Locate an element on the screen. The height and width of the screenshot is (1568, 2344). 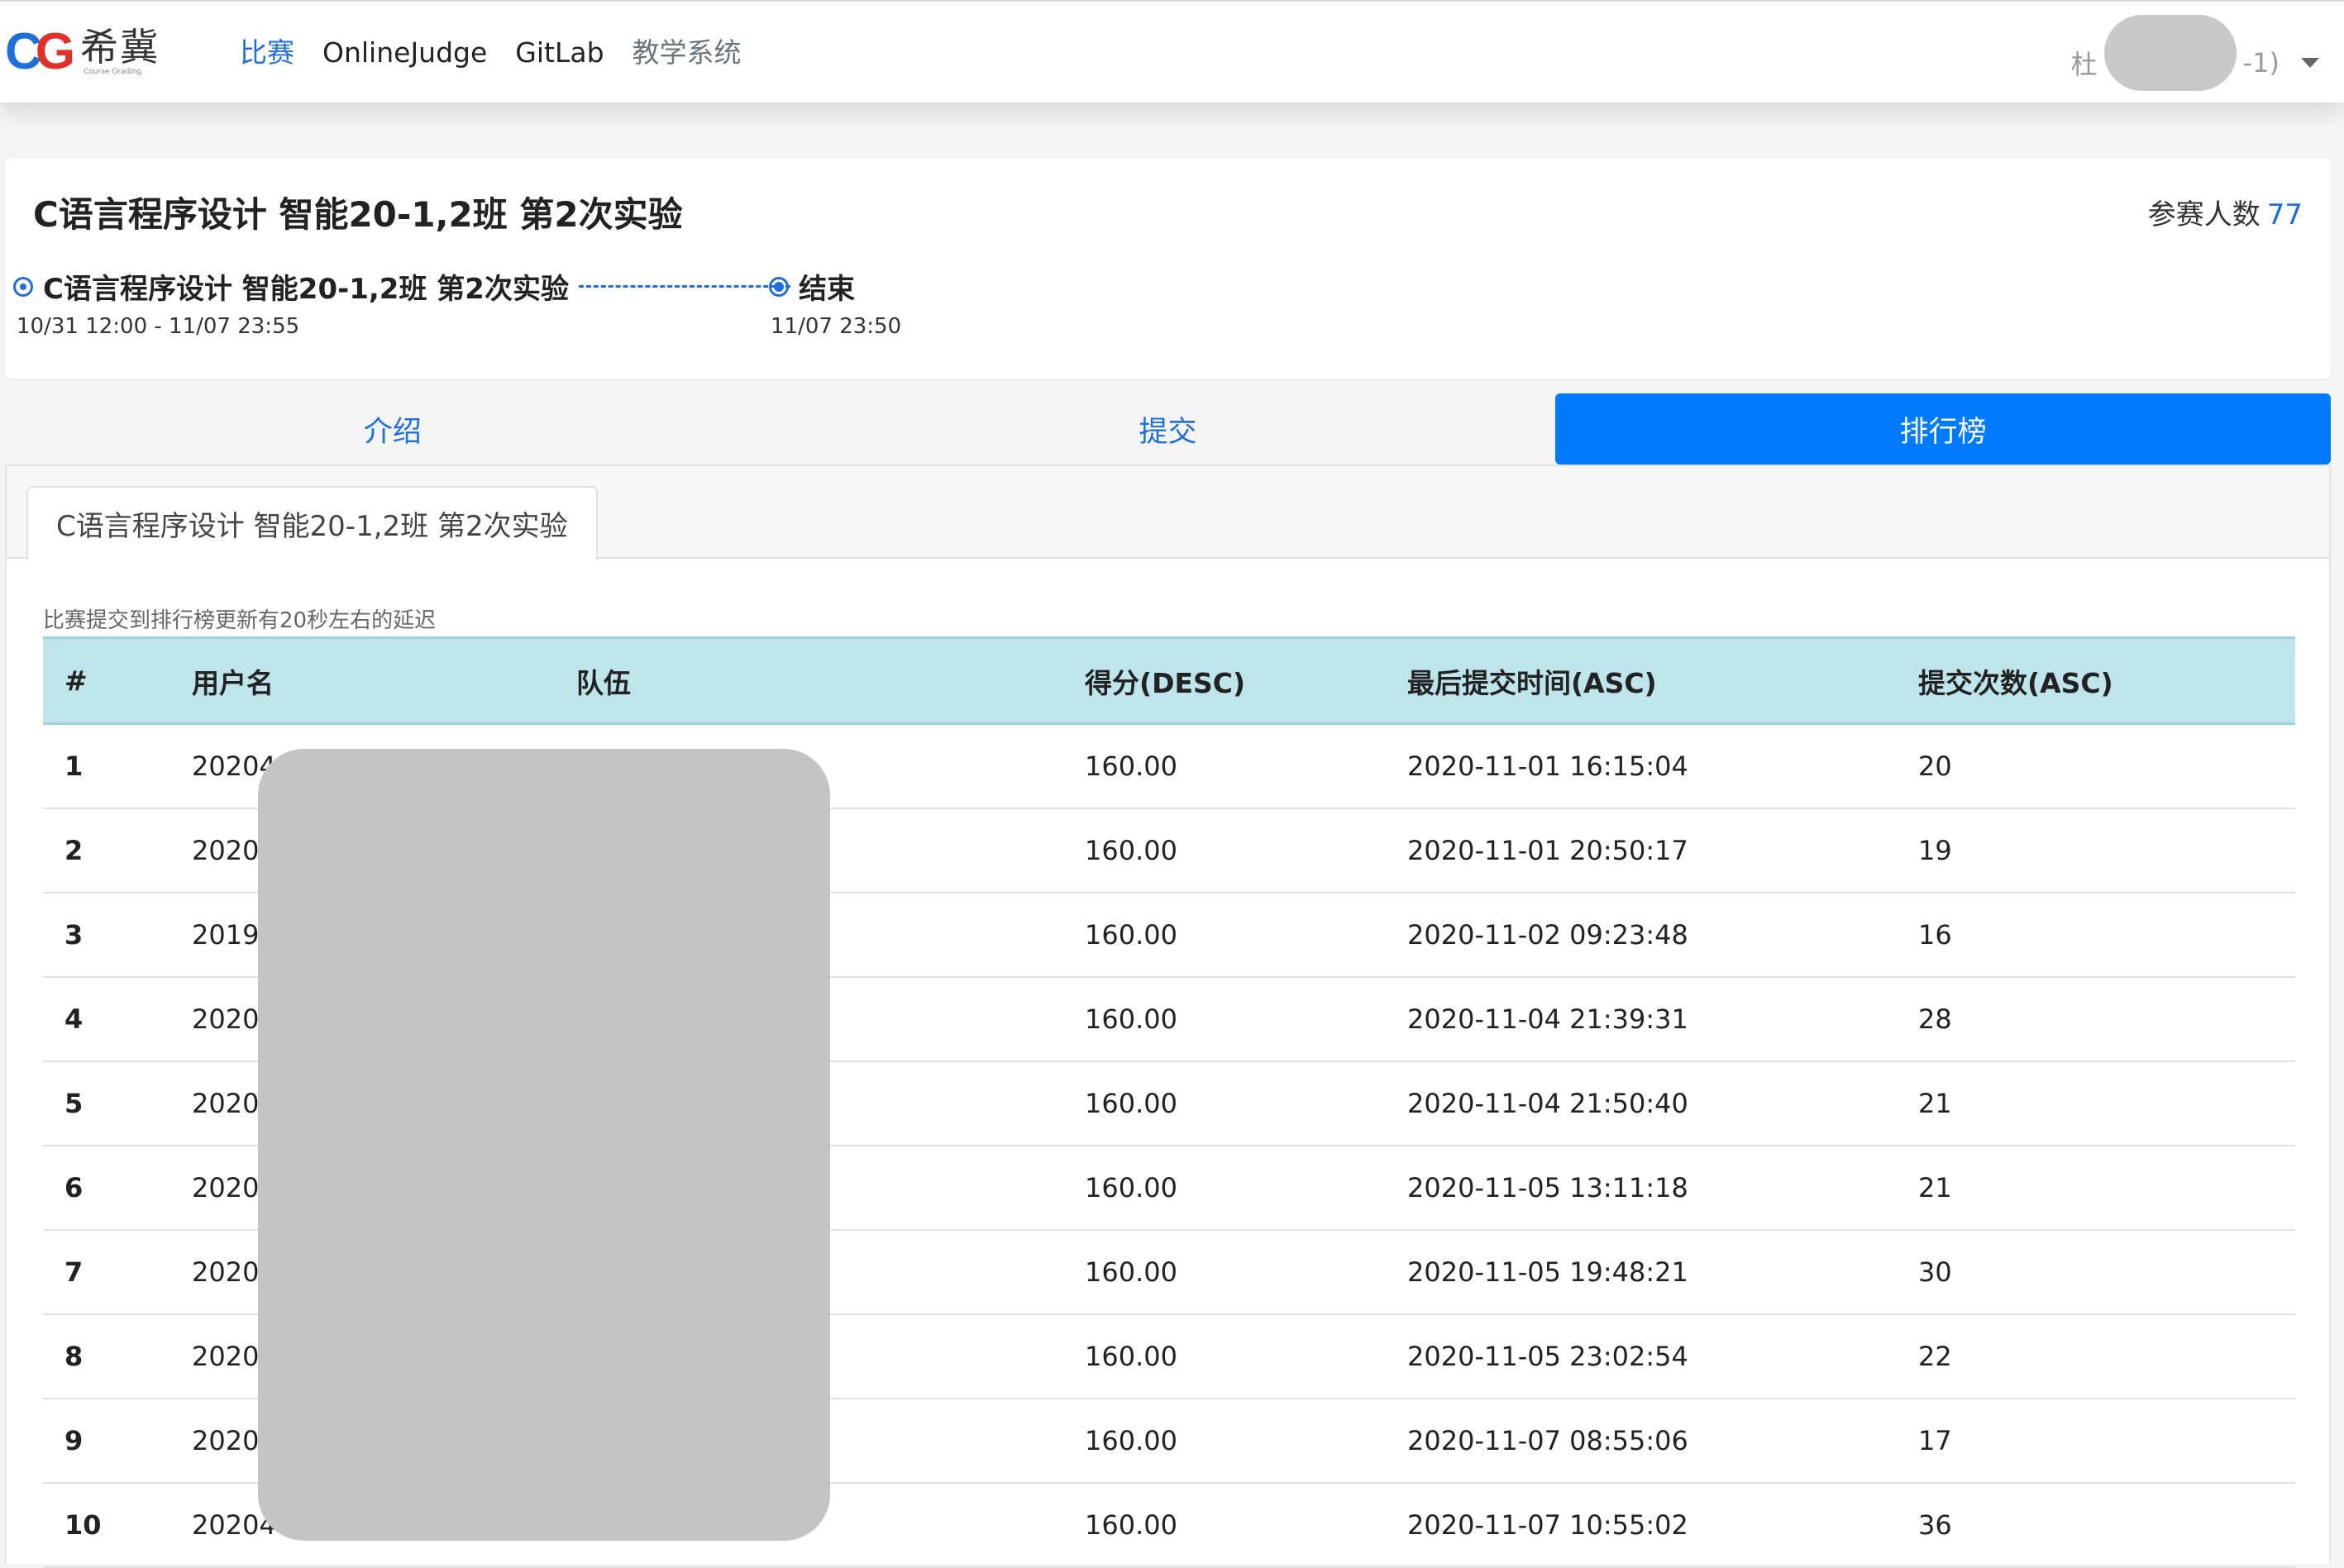
cell-last-submit-time: 2020-11-07 10:55:02 is located at coordinates (1663, 1525).